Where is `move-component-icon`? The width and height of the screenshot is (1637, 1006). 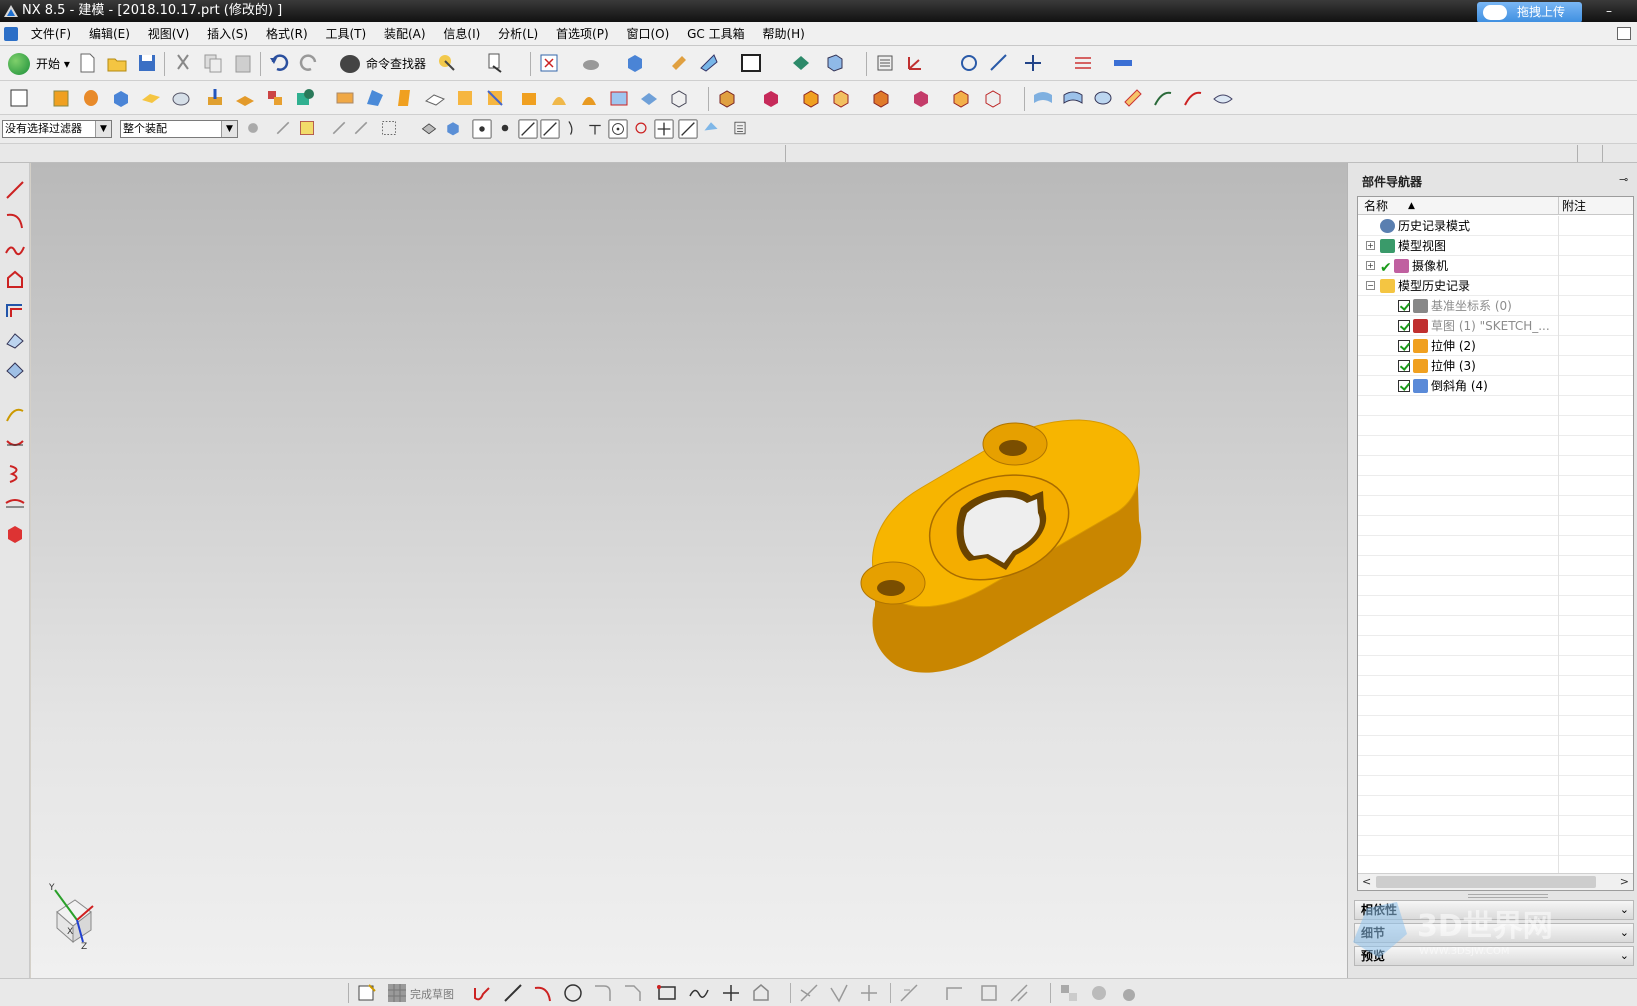 move-component-icon is located at coordinates (835, 63).